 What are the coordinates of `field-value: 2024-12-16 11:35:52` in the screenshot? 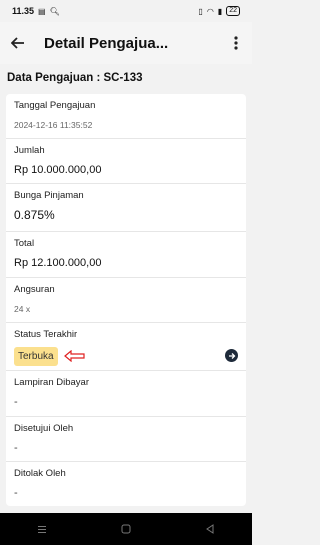 It's located at (53, 125).